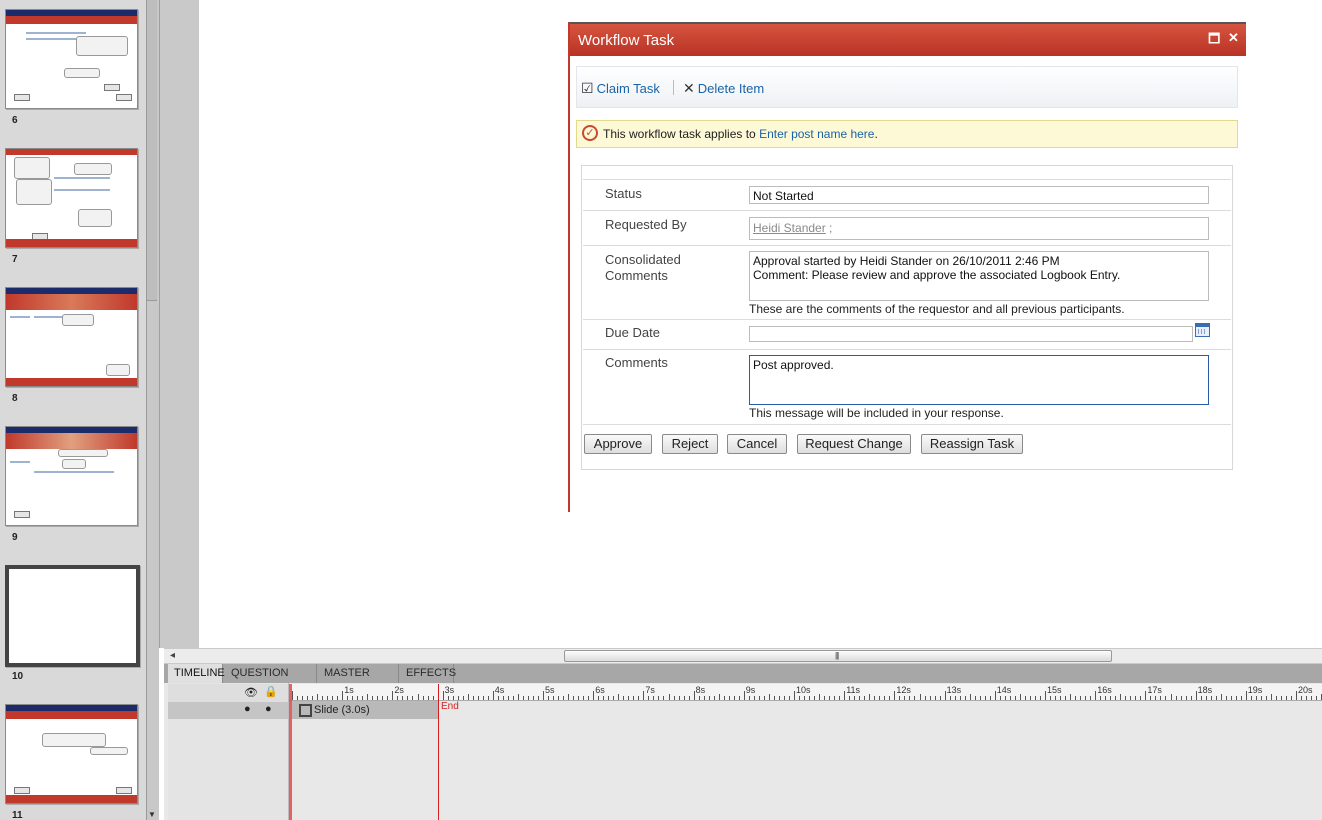 Image resolution: width=1322 pixels, height=820 pixels. What do you see at coordinates (972, 444) in the screenshot?
I see `reassign-task-button: Reassign Task` at bounding box center [972, 444].